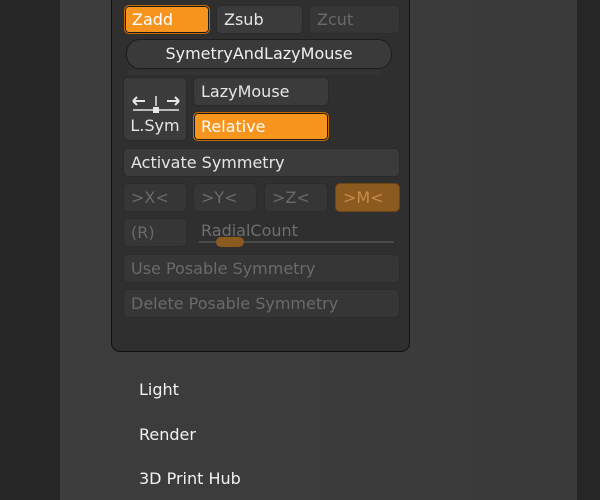  What do you see at coordinates (367, 197) in the screenshot?
I see `symmetry-m-button: >M<` at bounding box center [367, 197].